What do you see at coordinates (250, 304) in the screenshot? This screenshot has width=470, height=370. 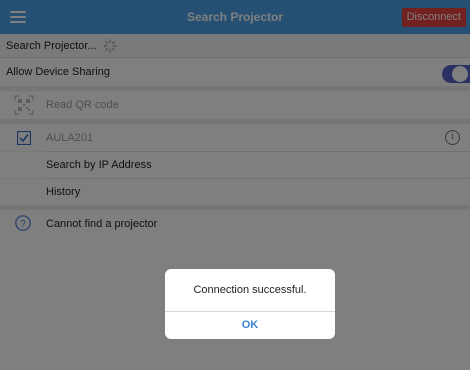 I see `connection-alert-dialog: Connection successful. OK` at bounding box center [250, 304].